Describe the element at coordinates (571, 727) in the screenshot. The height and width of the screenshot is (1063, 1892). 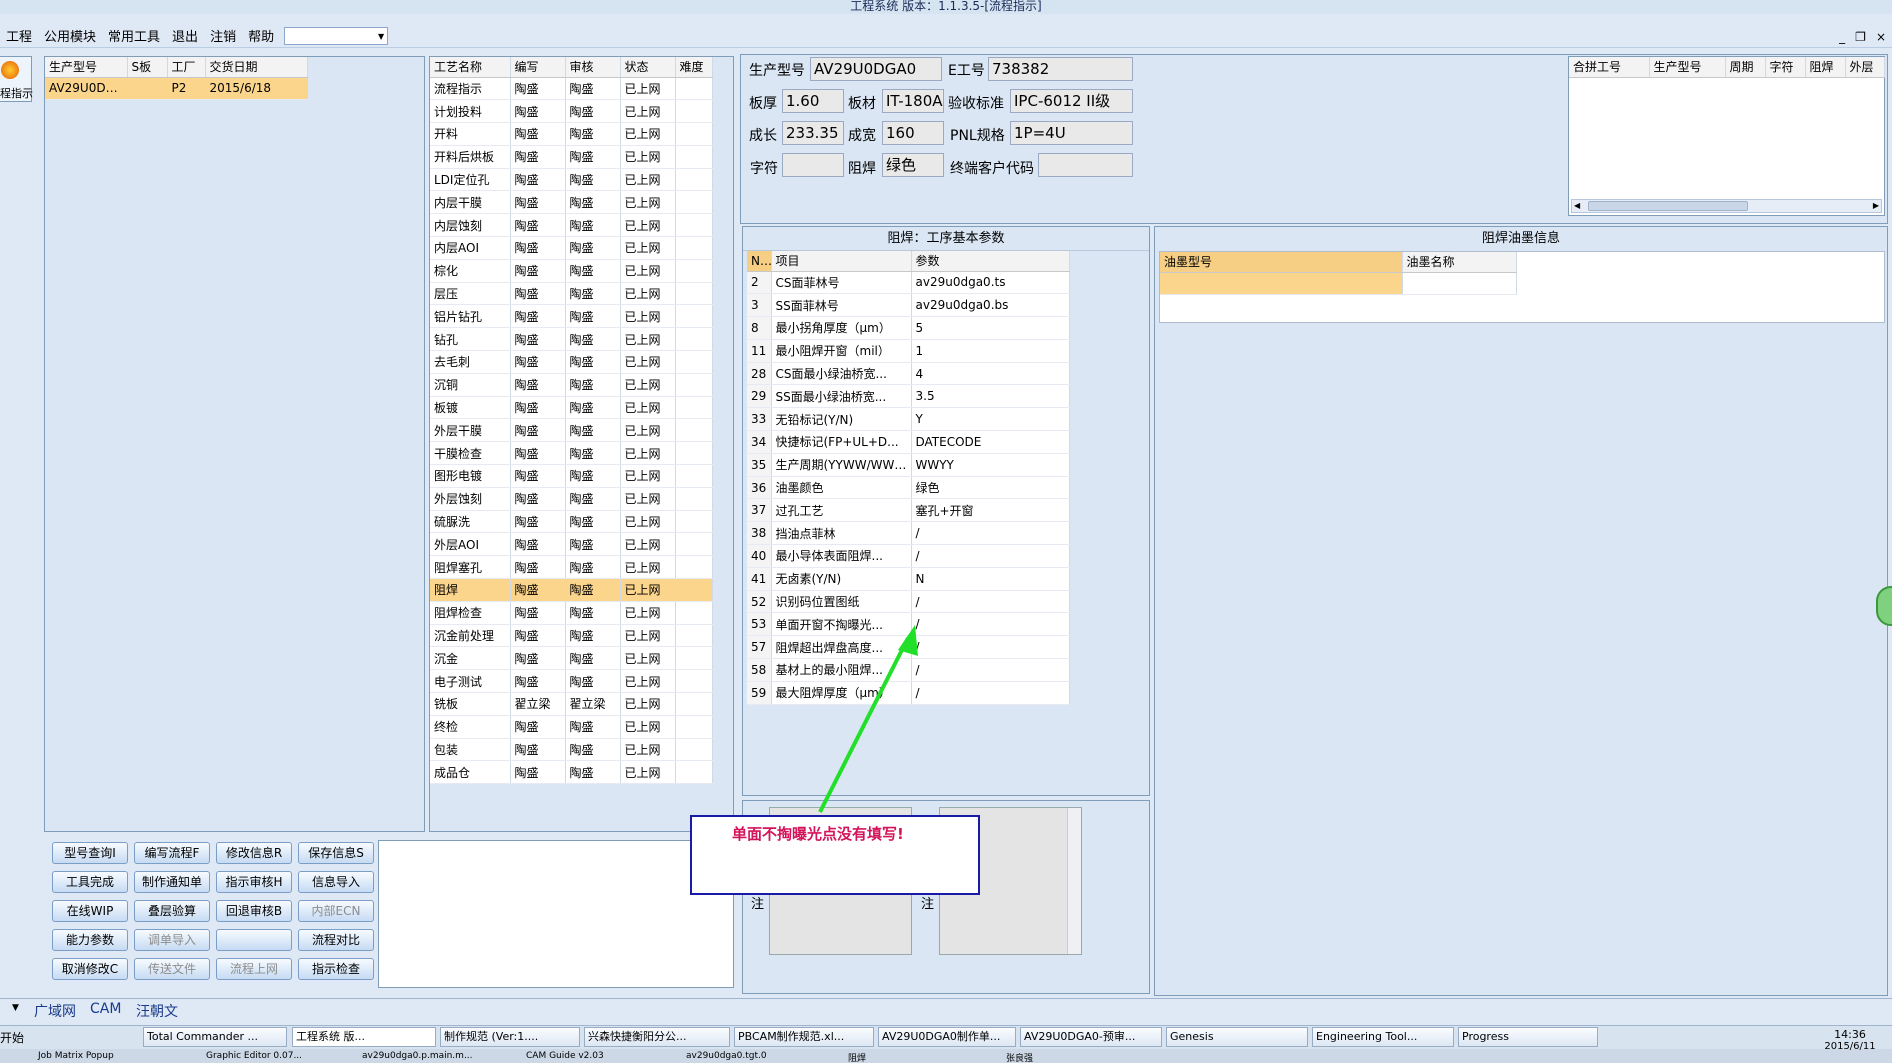
I see `table-row: 终检 陶盛 陶盛 已上网` at that location.